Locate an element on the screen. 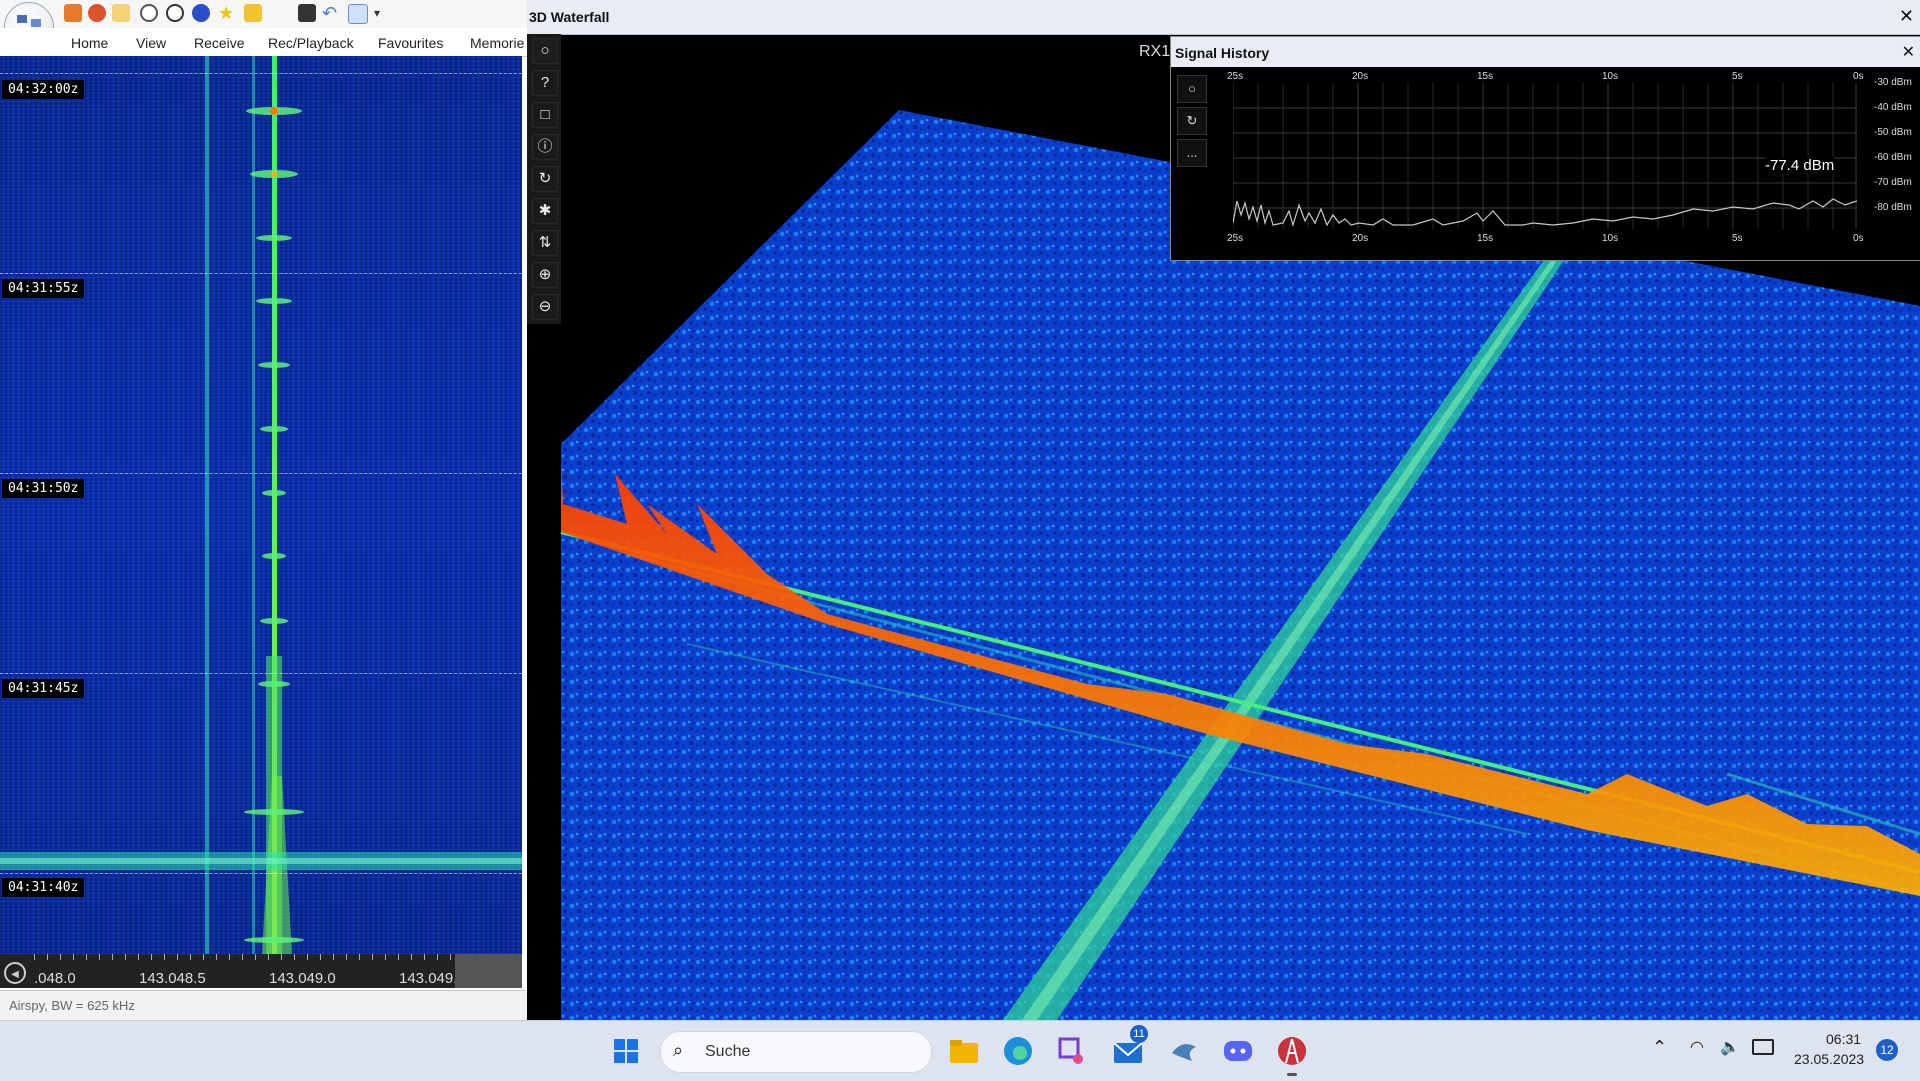 The height and width of the screenshot is (1081, 1920). y-tick-label: -40 dBm is located at coordinates (1893, 107).